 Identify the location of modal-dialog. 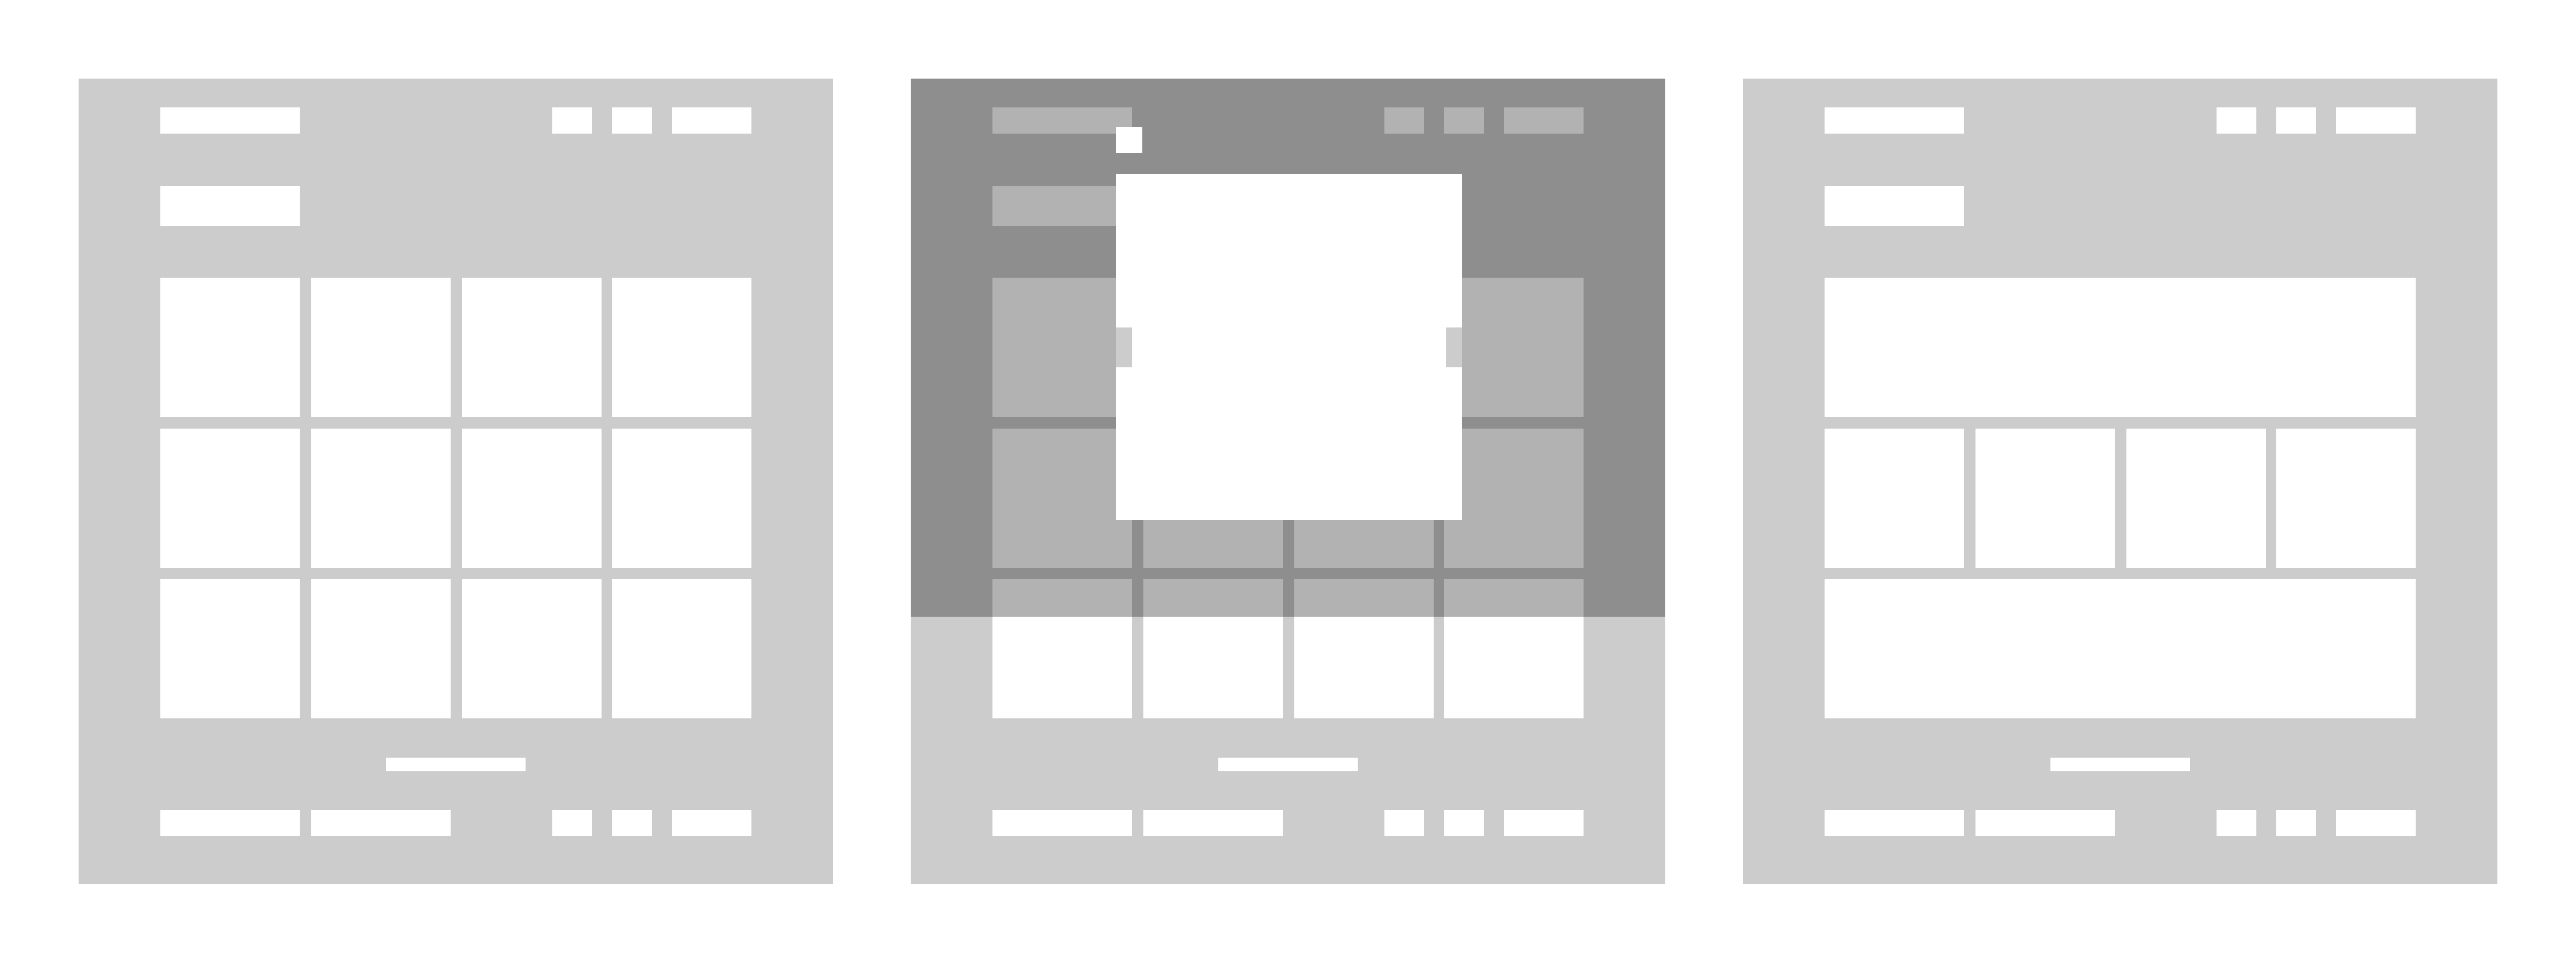
(1289, 347).